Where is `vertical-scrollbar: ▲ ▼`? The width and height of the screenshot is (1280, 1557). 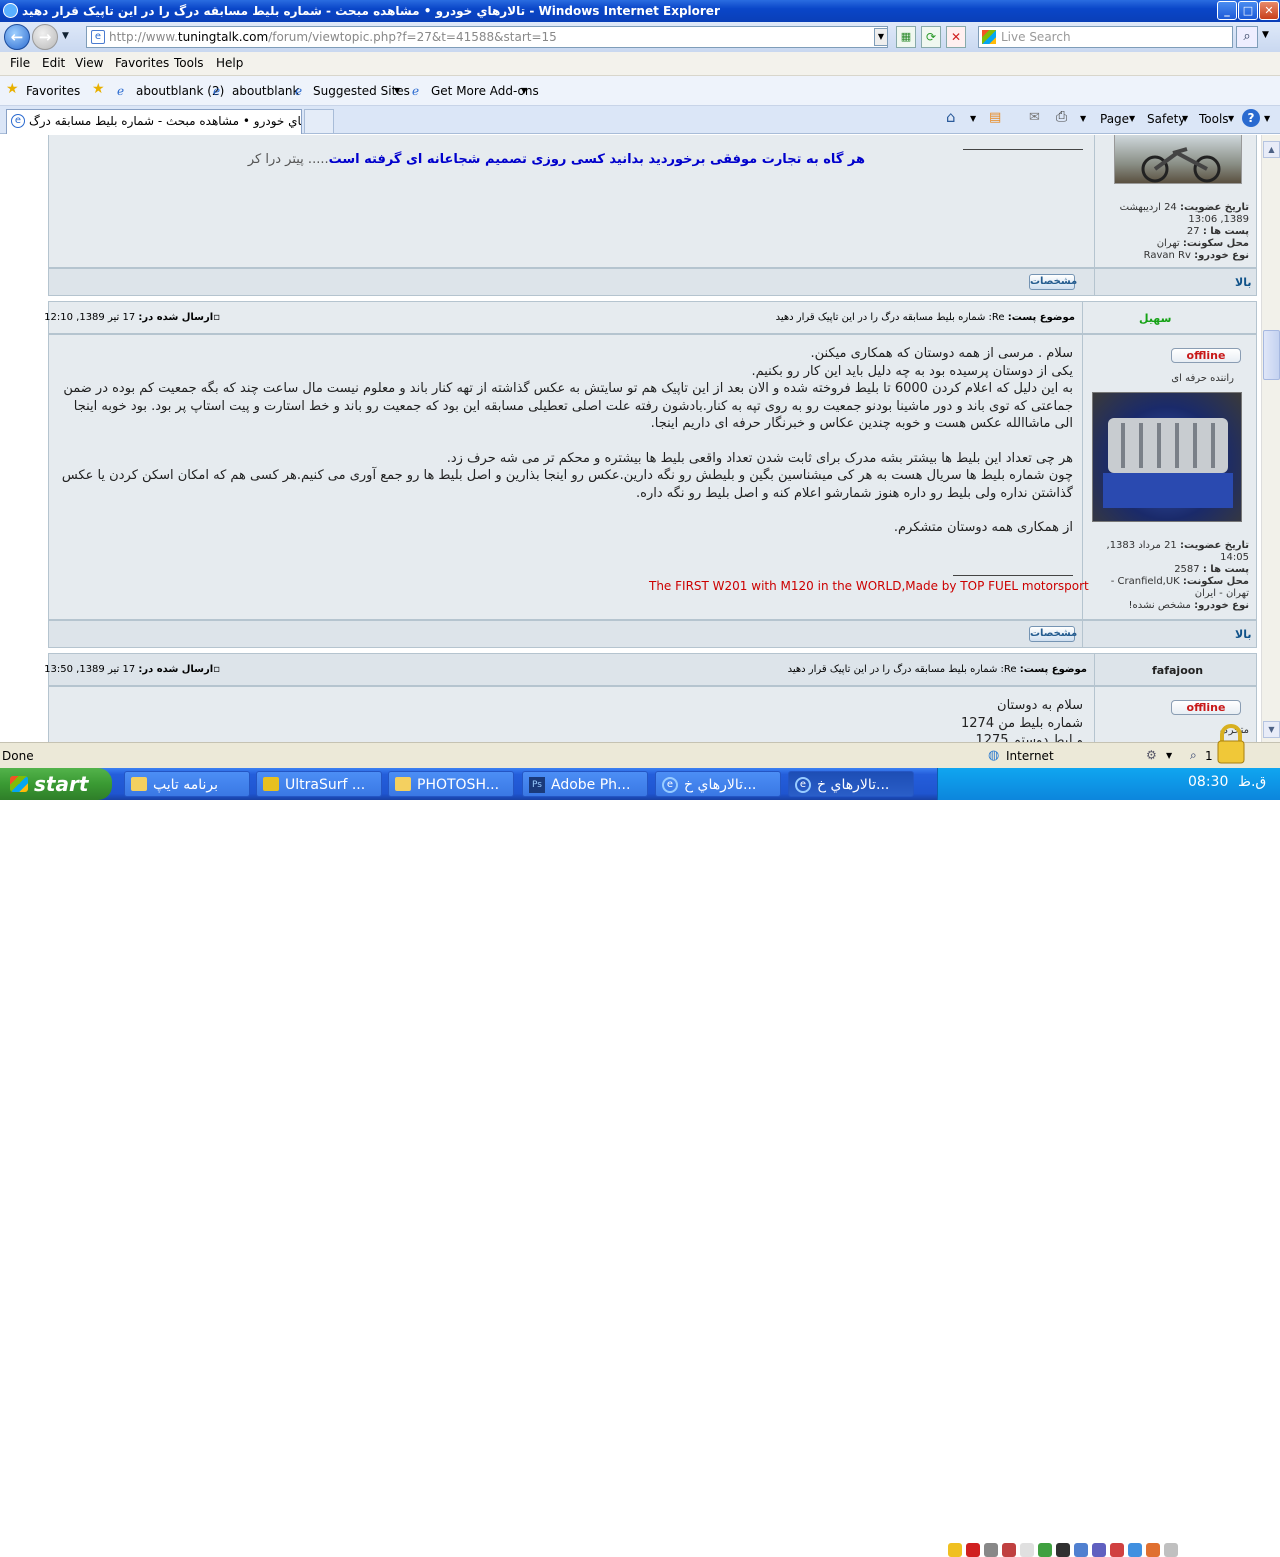
vertical-scrollbar: ▲ ▼ is located at coordinates (1270, 438).